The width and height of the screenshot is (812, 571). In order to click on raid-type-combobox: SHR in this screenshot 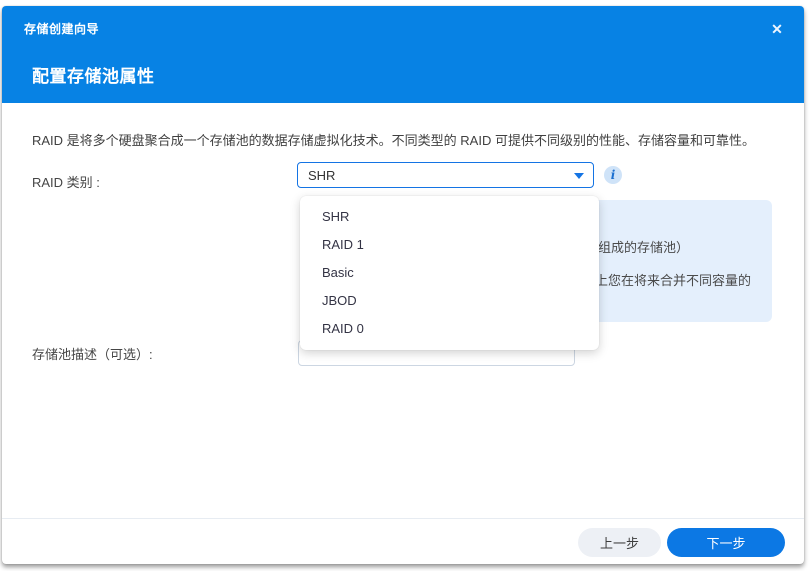, I will do `click(445, 175)`.